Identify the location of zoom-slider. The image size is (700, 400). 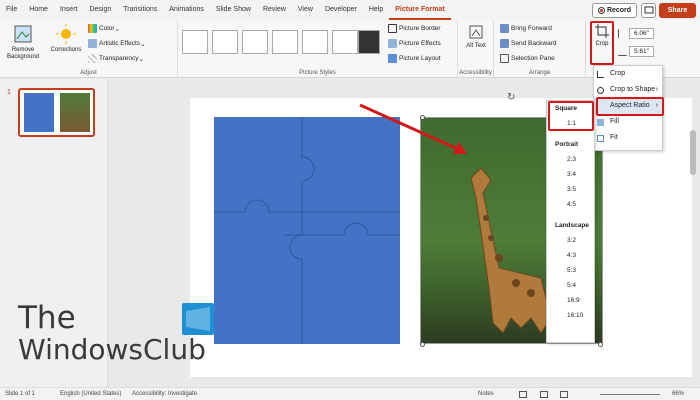
(630, 394).